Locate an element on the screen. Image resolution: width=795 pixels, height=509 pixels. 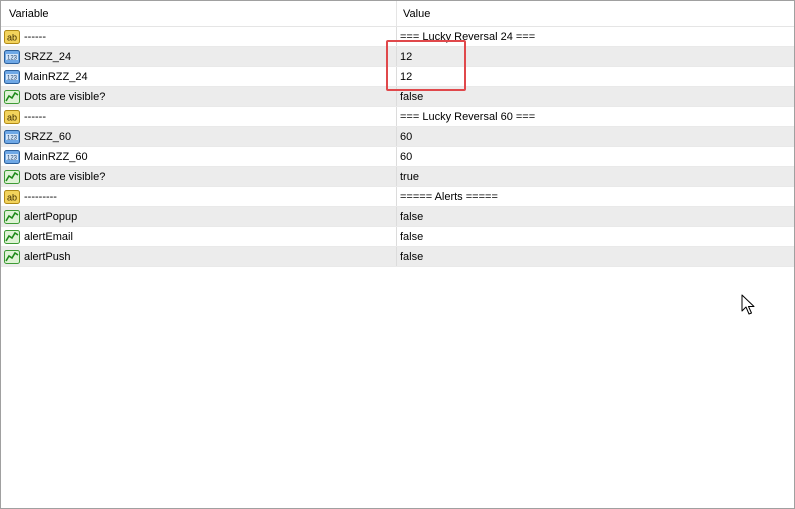
variable-value: ===== Alerts ===== is located at coordinates (449, 196).